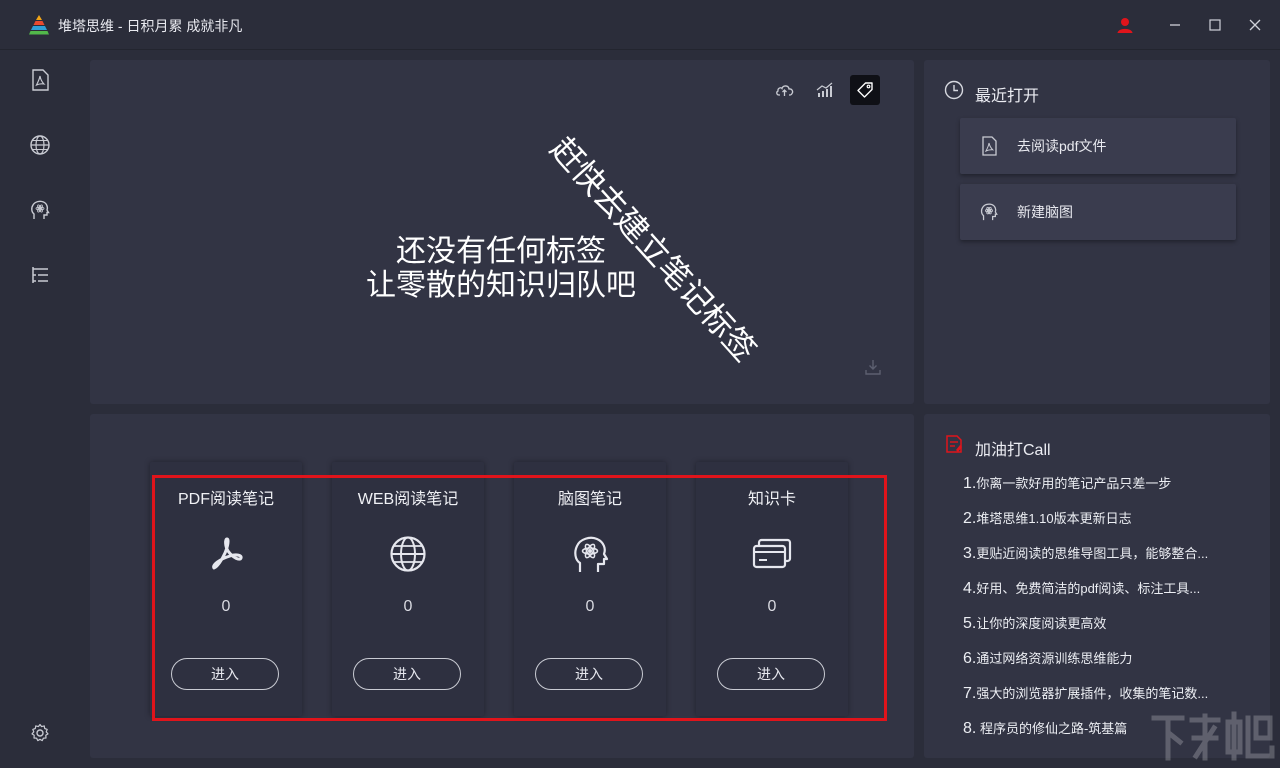 The image size is (1280, 768). I want to click on card-title: PDF阅读笔记, so click(225, 499).